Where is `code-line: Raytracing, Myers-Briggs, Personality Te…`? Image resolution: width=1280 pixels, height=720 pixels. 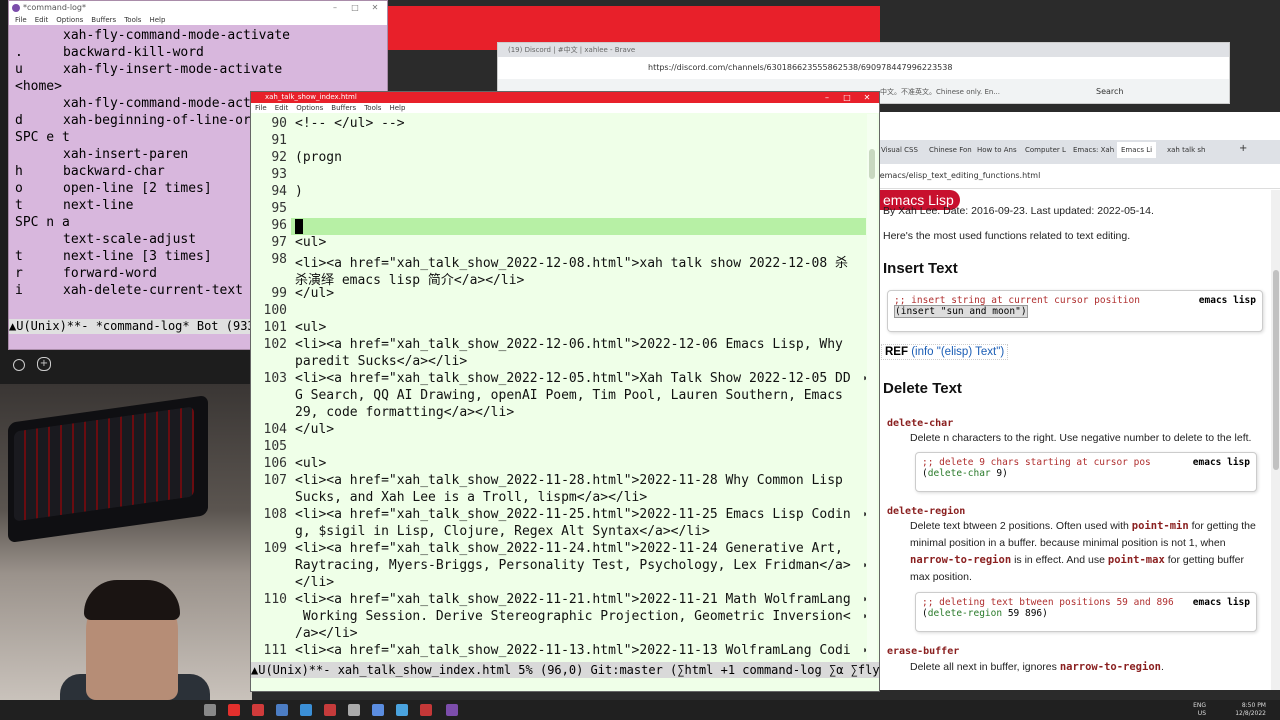
code-line: Raytracing, Myers-Briggs, Personality Te… is located at coordinates (573, 565).